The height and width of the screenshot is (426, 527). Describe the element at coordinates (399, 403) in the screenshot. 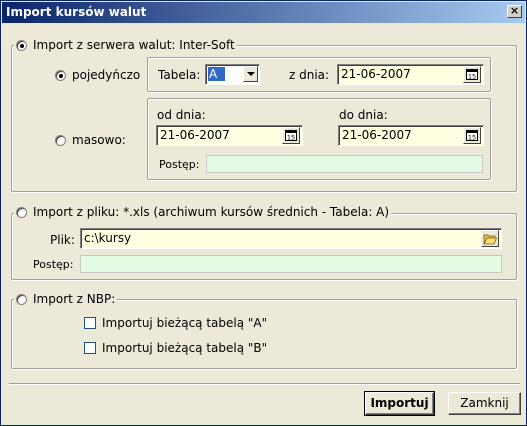

I see `import-button: Importuj` at that location.